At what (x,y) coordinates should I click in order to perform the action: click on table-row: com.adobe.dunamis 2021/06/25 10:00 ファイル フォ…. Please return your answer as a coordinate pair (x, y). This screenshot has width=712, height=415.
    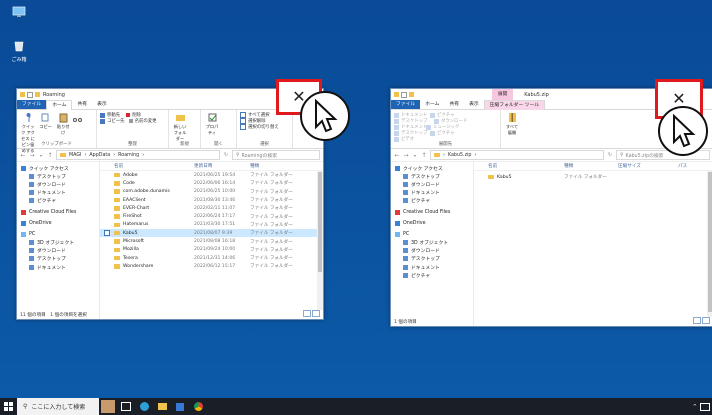
    Looking at the image, I should click on (211, 192).